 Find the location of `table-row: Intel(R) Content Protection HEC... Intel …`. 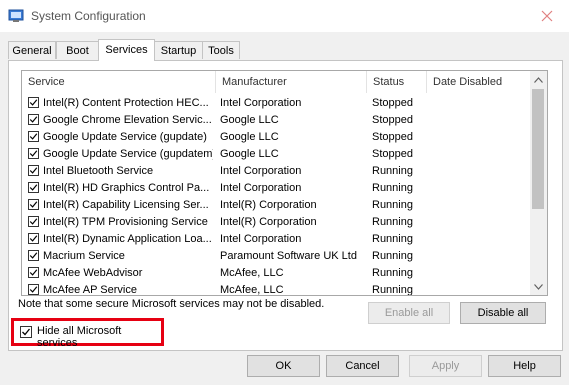

table-row: Intel(R) Content Protection HEC... Intel … is located at coordinates (277, 103).